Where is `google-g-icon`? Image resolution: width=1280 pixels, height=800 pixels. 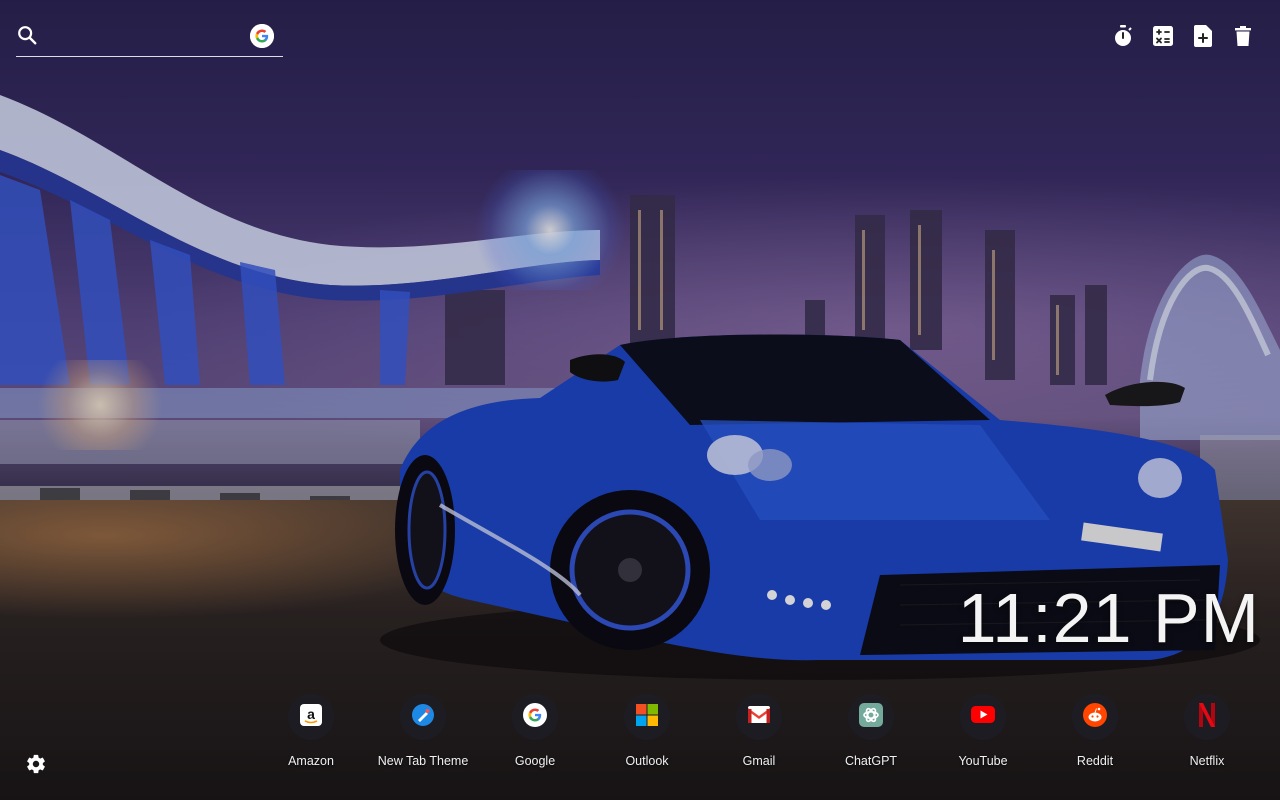 google-g-icon is located at coordinates (262, 36).